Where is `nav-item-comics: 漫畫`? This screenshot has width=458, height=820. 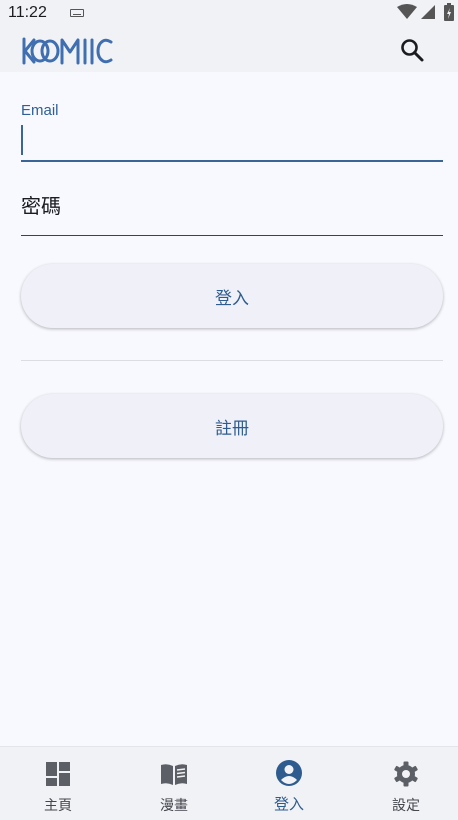 nav-item-comics: 漫畫 is located at coordinates (174, 783).